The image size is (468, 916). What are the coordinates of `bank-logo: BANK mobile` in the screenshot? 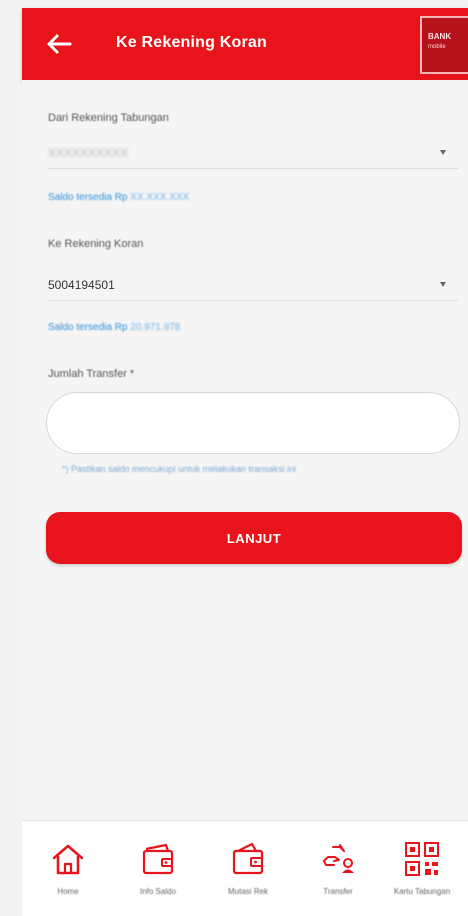 It's located at (444, 45).